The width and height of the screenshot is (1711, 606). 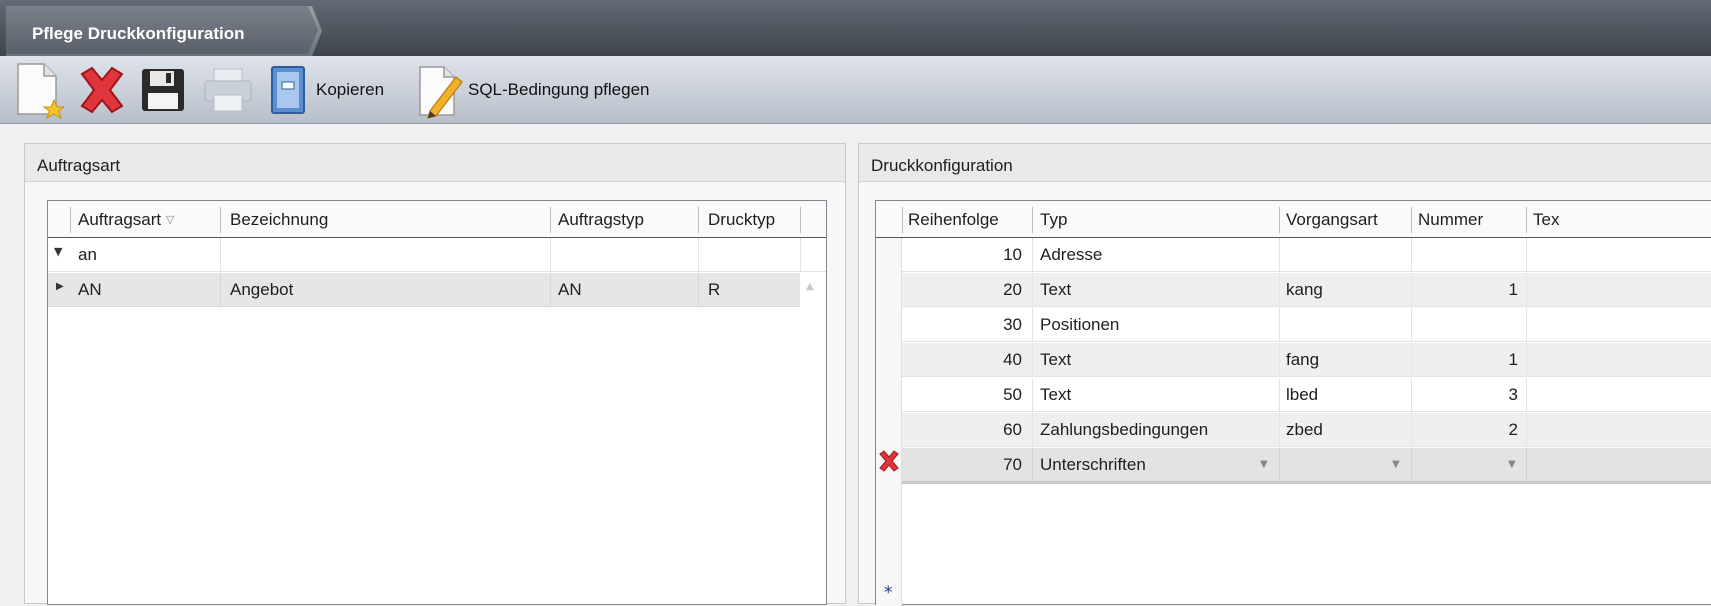 What do you see at coordinates (964, 395) in the screenshot?
I see `cell-reihenfolge: 50` at bounding box center [964, 395].